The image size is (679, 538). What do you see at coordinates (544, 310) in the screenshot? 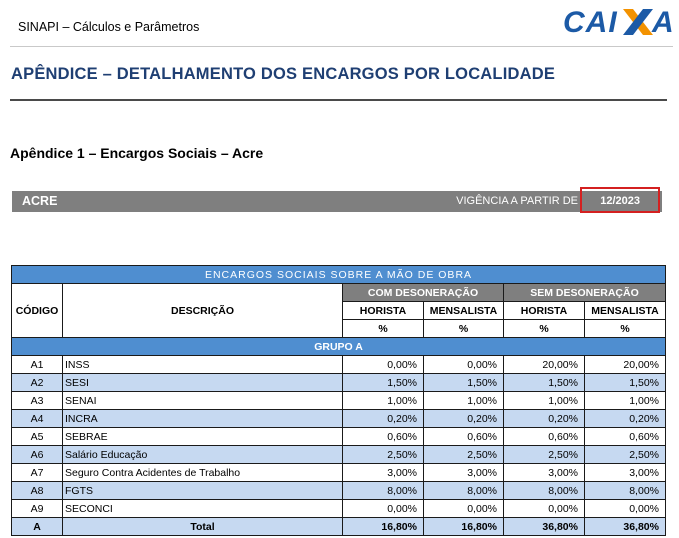
I see `col-header-sem-horista: HORISTA` at bounding box center [544, 310].